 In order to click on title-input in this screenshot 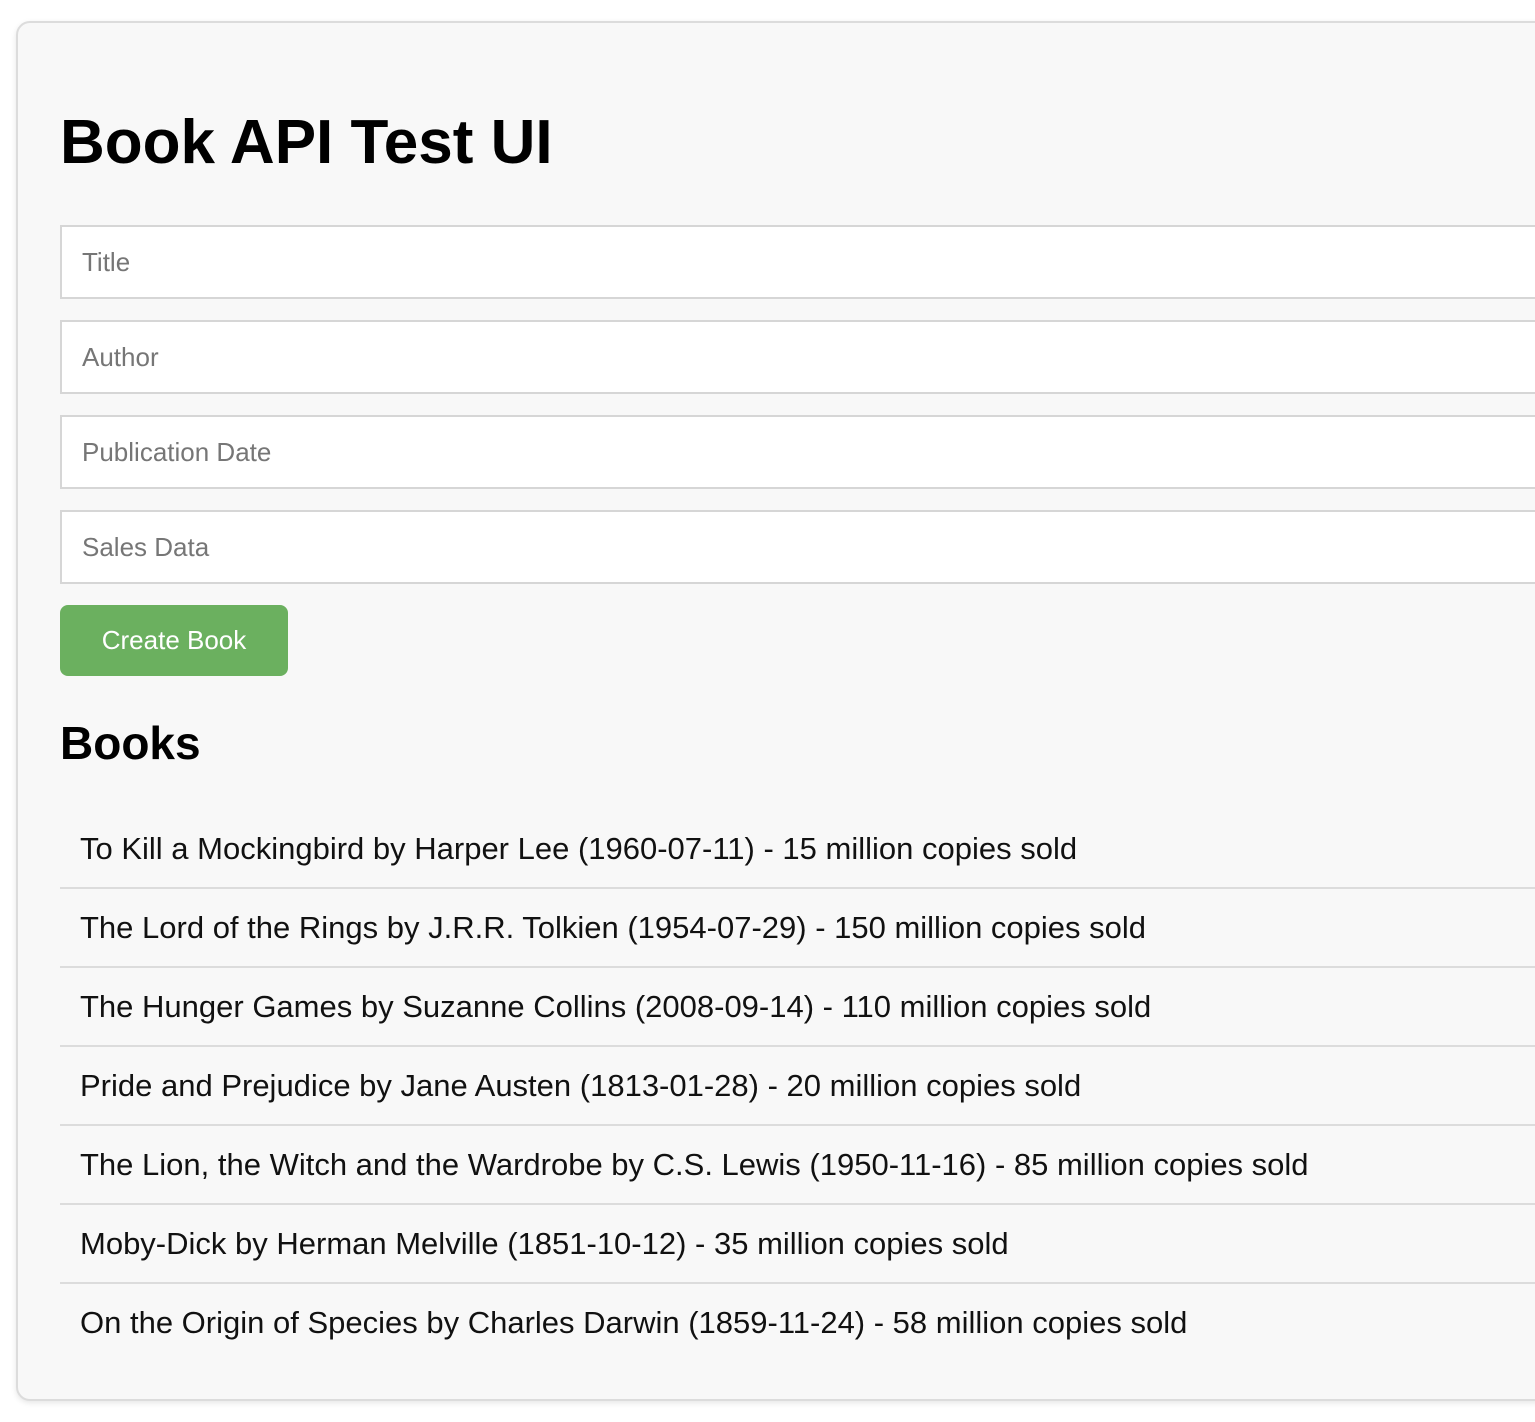, I will do `click(797, 262)`.